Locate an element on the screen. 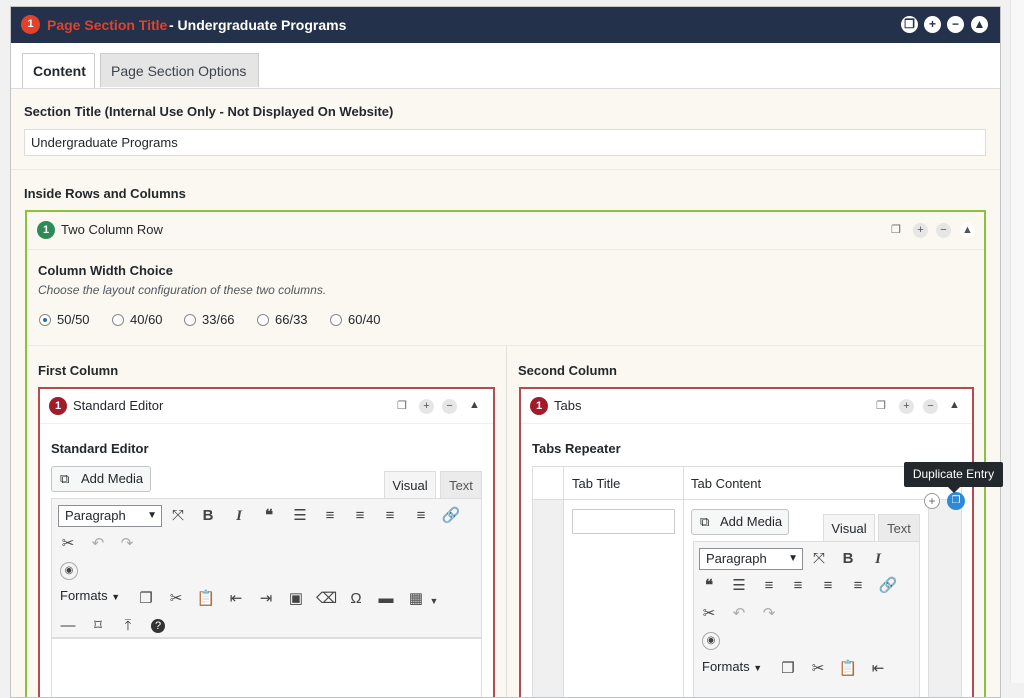 This screenshot has height=698, width=1024. tab-title-column-header: Tab Title is located at coordinates (596, 483).